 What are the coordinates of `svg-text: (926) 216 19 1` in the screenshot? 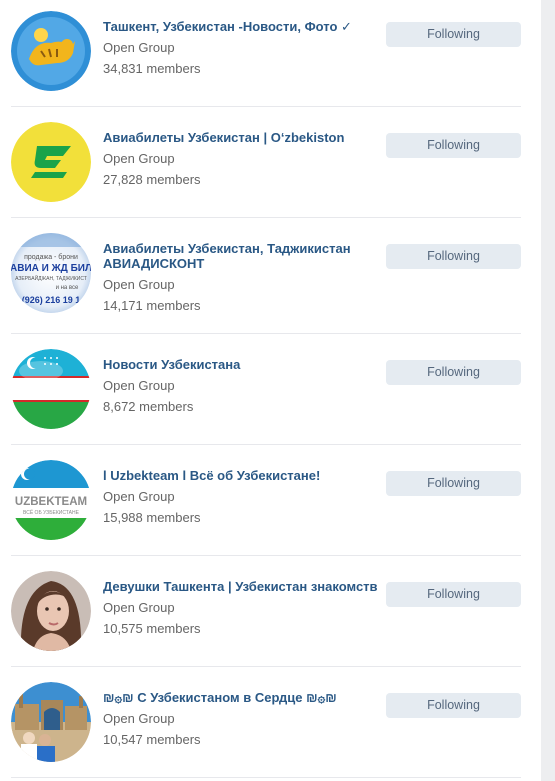 It's located at (51, 300).